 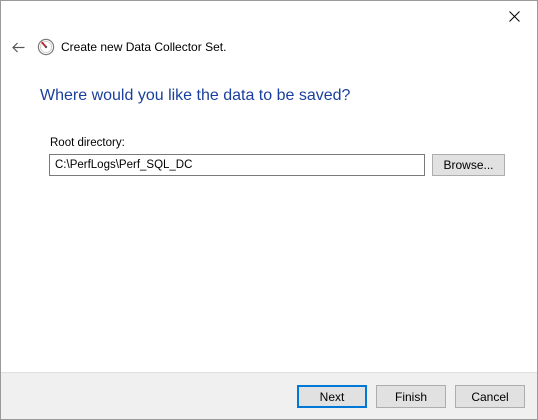 I want to click on cancel-button: Cancel, so click(x=490, y=396).